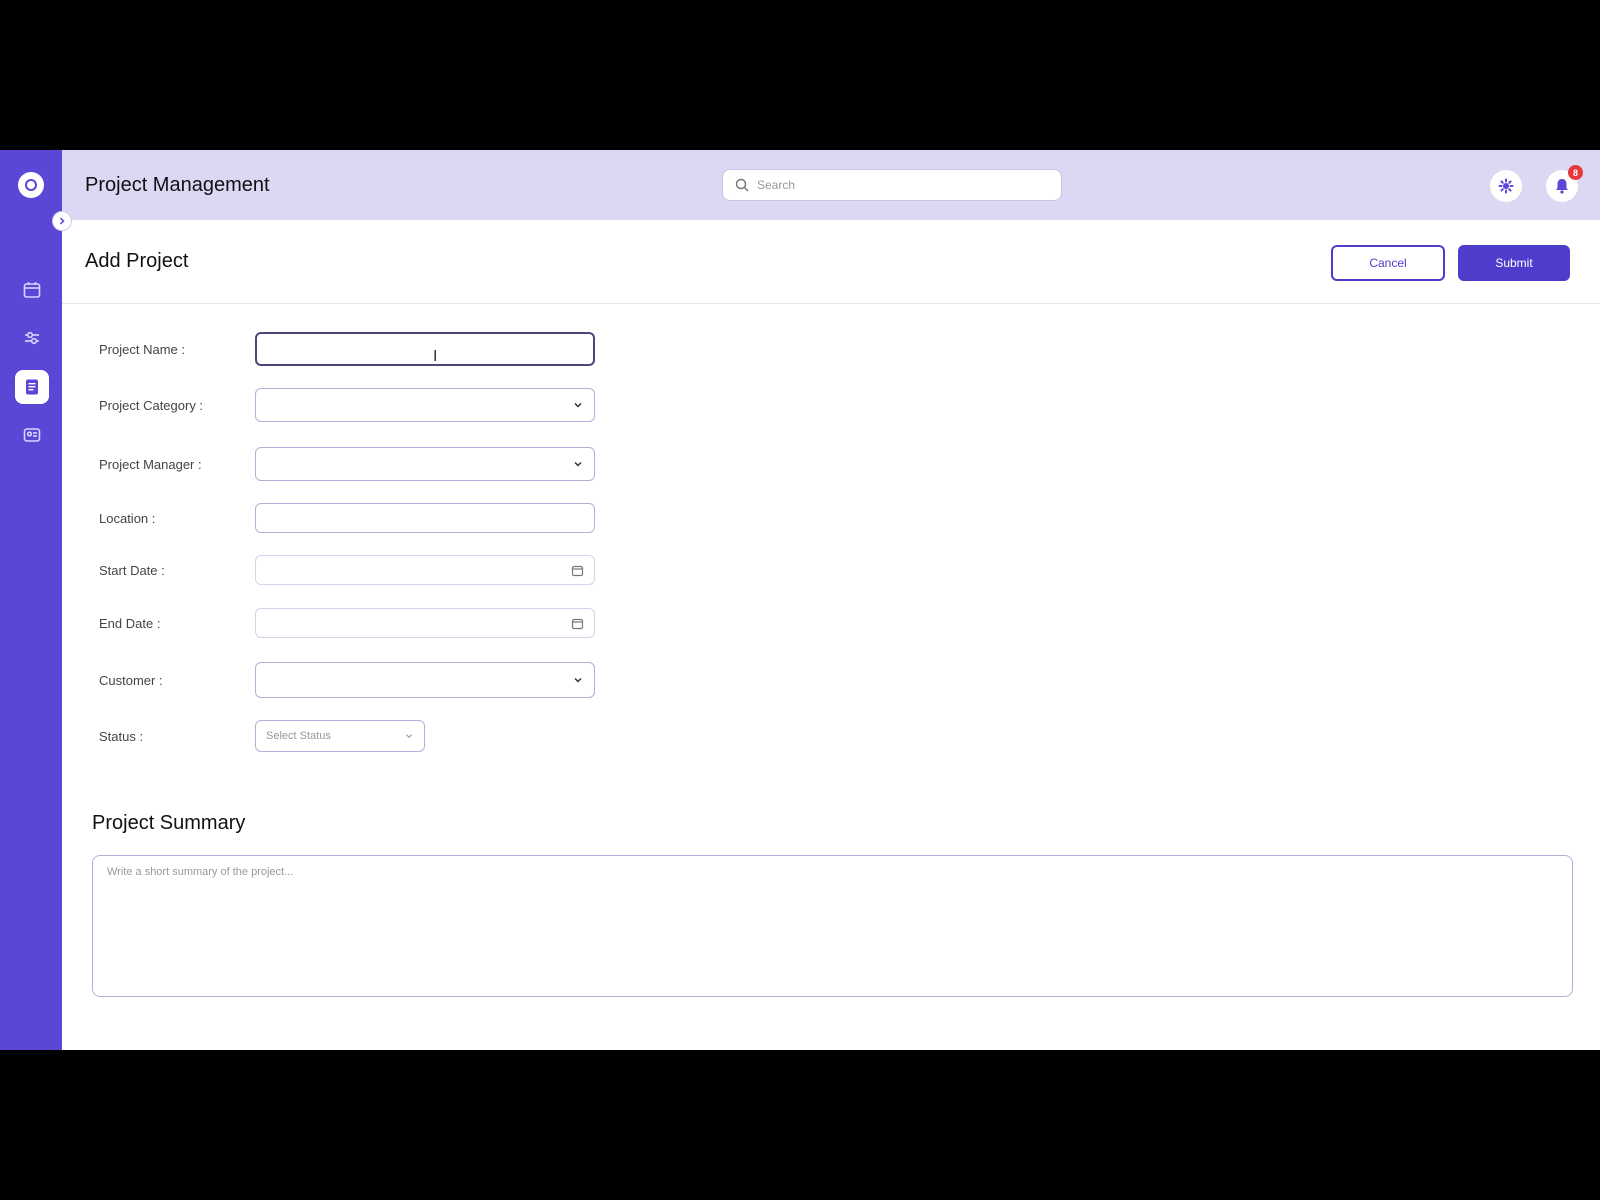  Describe the element at coordinates (412, 349) in the screenshot. I see `project-name-input` at that location.